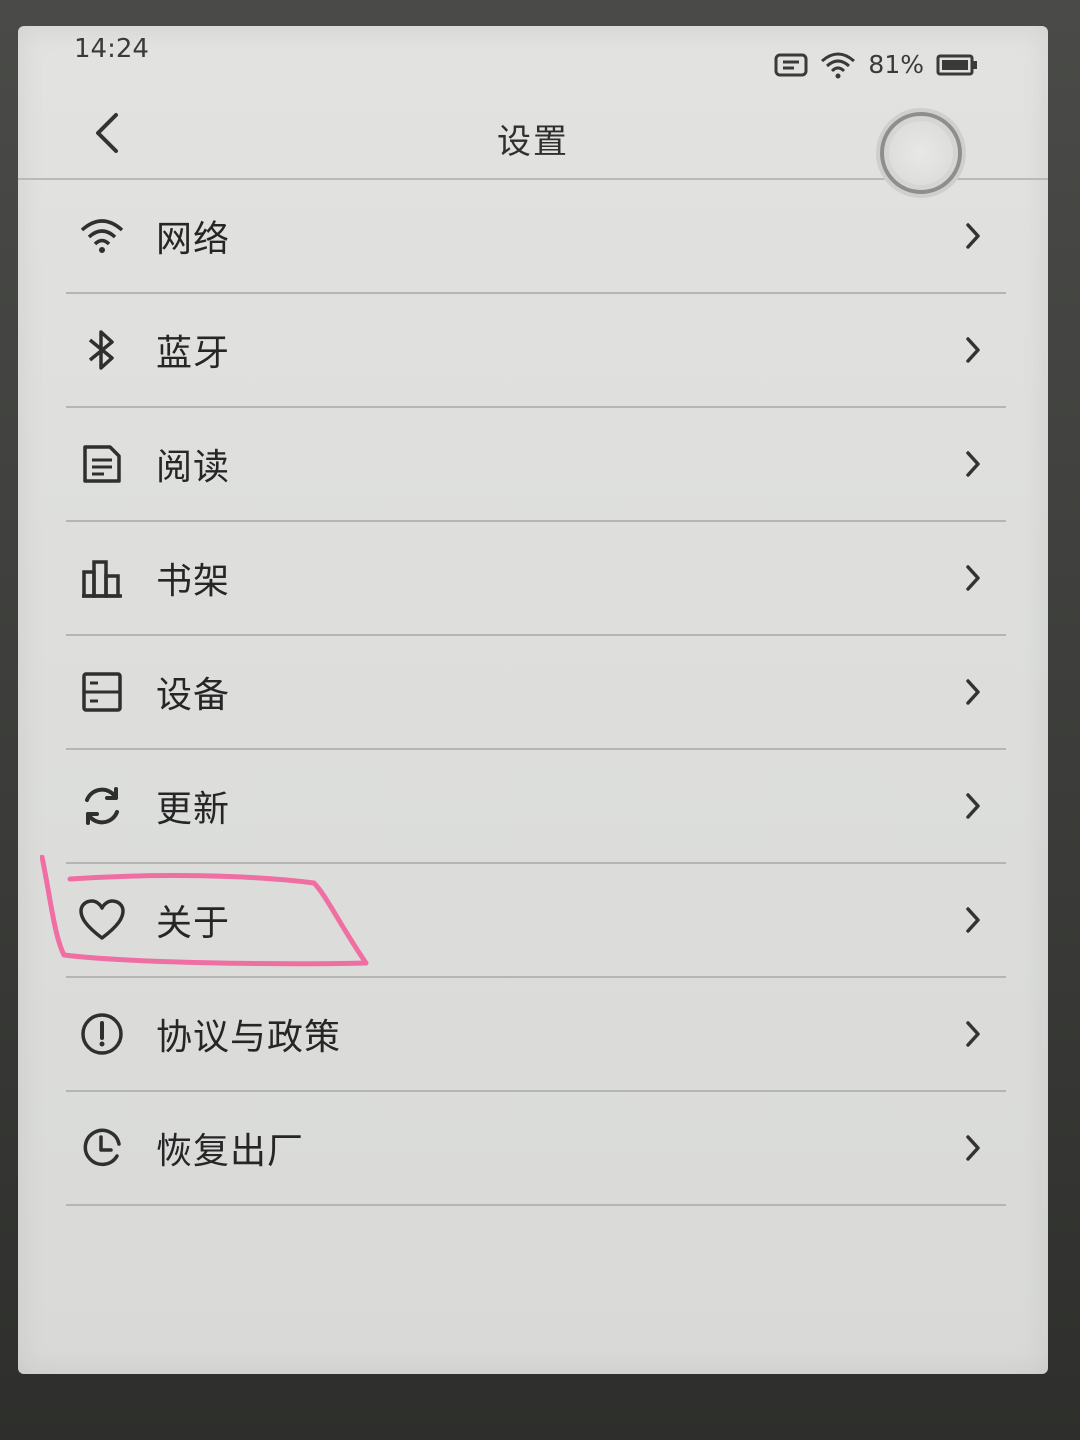  I want to click on menu-item-update: 更新, so click(536, 807).